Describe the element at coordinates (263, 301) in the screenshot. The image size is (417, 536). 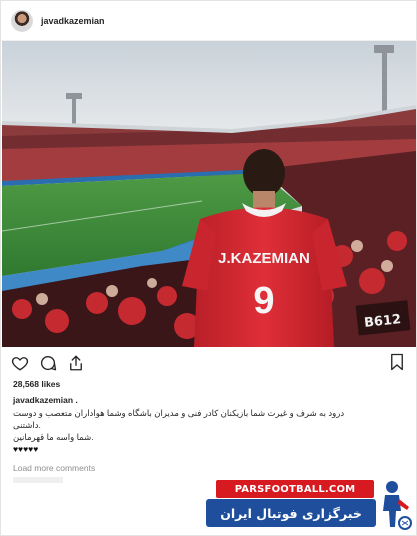
I see `jersey-number: 9` at that location.